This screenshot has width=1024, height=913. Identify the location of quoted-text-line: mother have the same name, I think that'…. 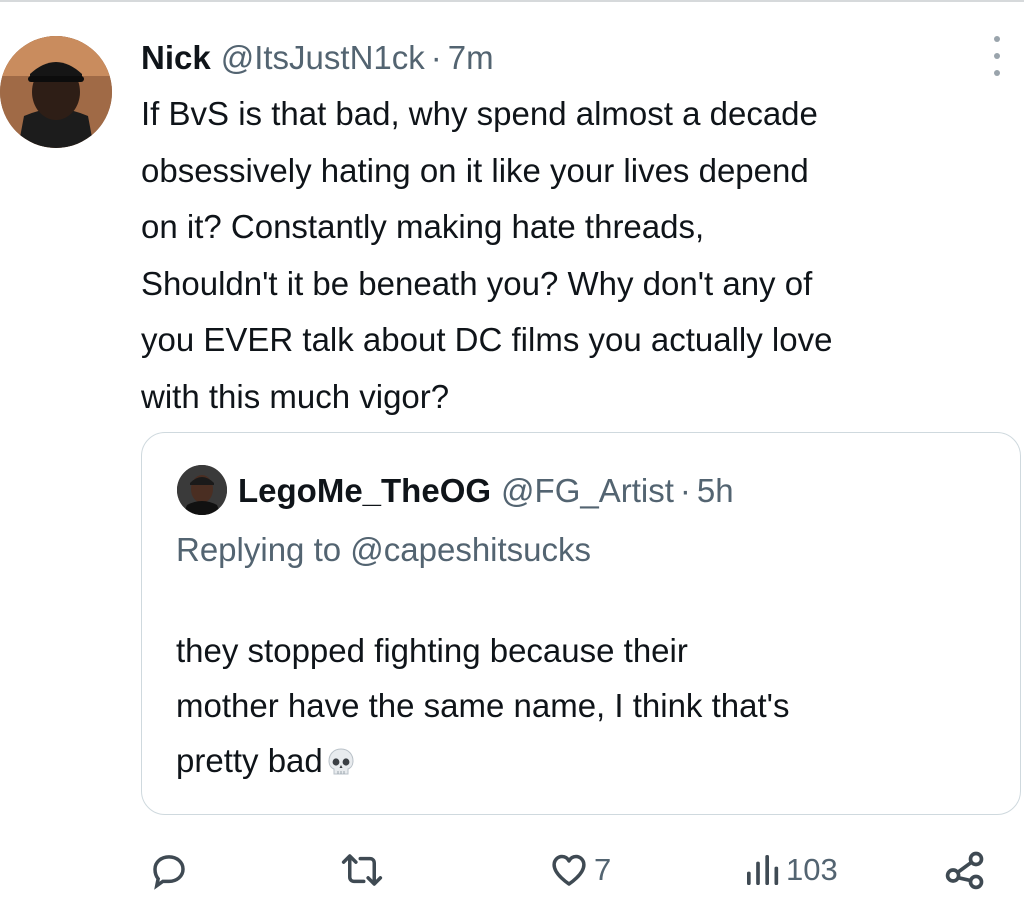
(483, 705).